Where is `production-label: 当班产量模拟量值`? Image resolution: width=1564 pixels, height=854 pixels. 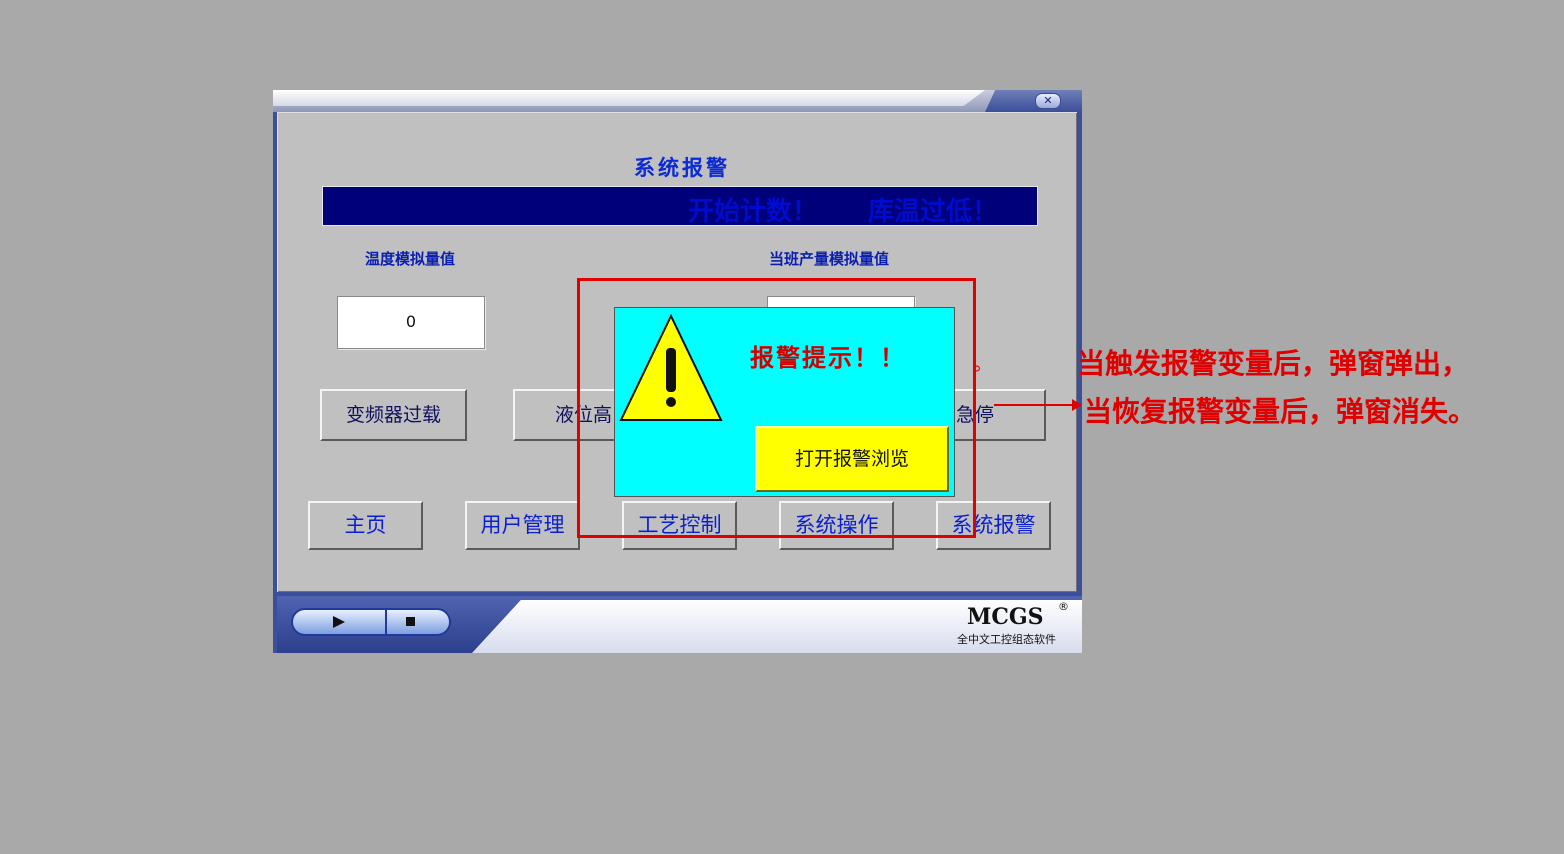
production-label: 当班产量模拟量值 is located at coordinates (829, 259).